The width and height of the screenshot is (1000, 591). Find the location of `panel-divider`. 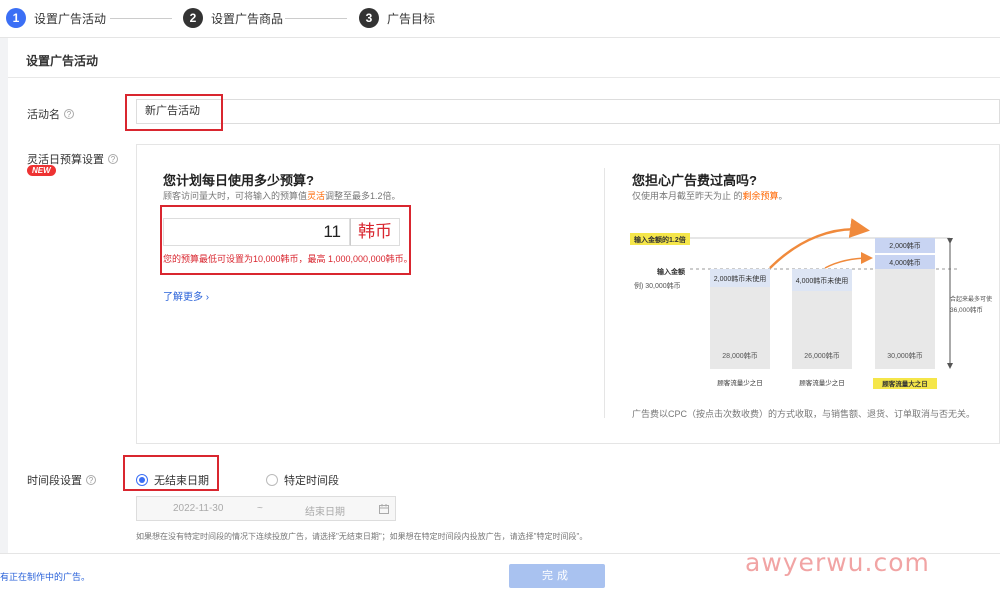

panel-divider is located at coordinates (604, 293).